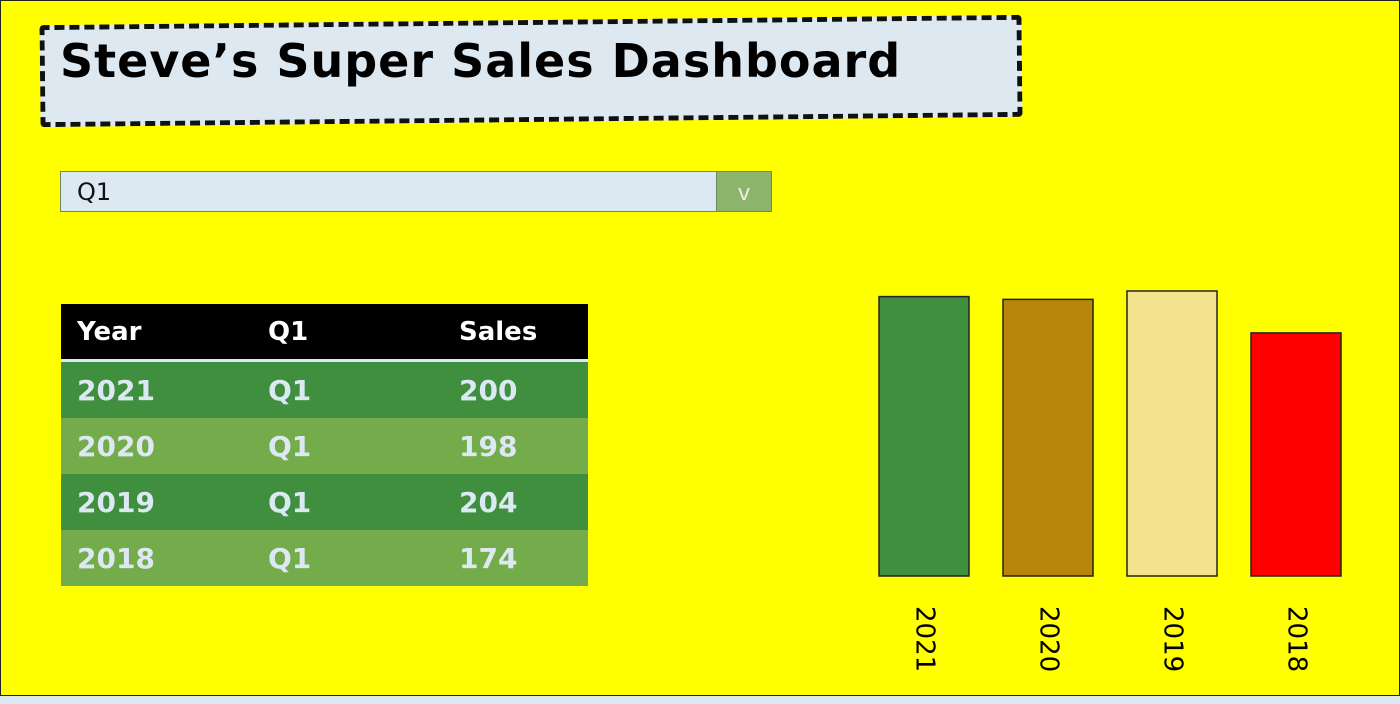 The height and width of the screenshot is (704, 1400). I want to click on dropdown-selected-value: Q1, so click(94, 192).